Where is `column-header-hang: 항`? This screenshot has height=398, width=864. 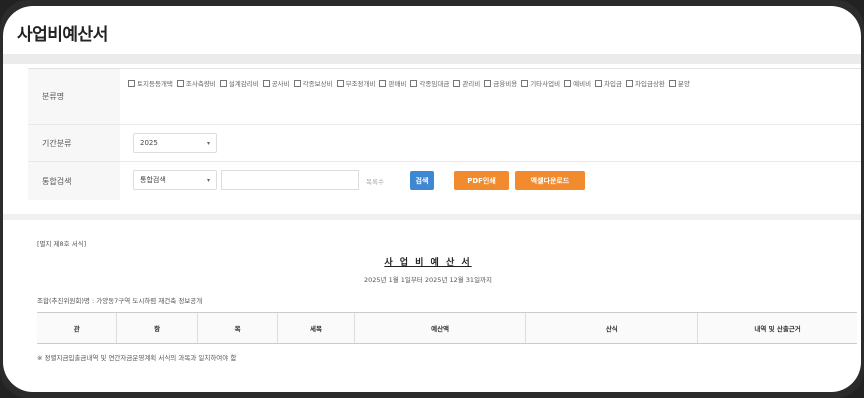 column-header-hang: 항 is located at coordinates (157, 328).